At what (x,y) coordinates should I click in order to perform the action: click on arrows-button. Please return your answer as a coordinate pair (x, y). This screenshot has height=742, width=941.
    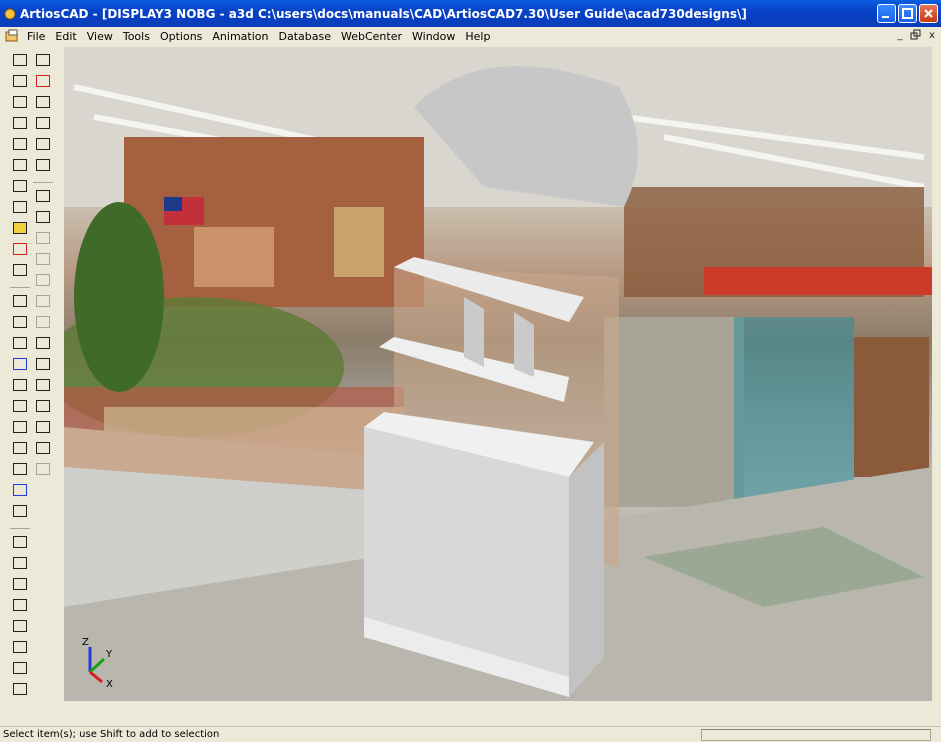
    Looking at the image, I should click on (43, 448).